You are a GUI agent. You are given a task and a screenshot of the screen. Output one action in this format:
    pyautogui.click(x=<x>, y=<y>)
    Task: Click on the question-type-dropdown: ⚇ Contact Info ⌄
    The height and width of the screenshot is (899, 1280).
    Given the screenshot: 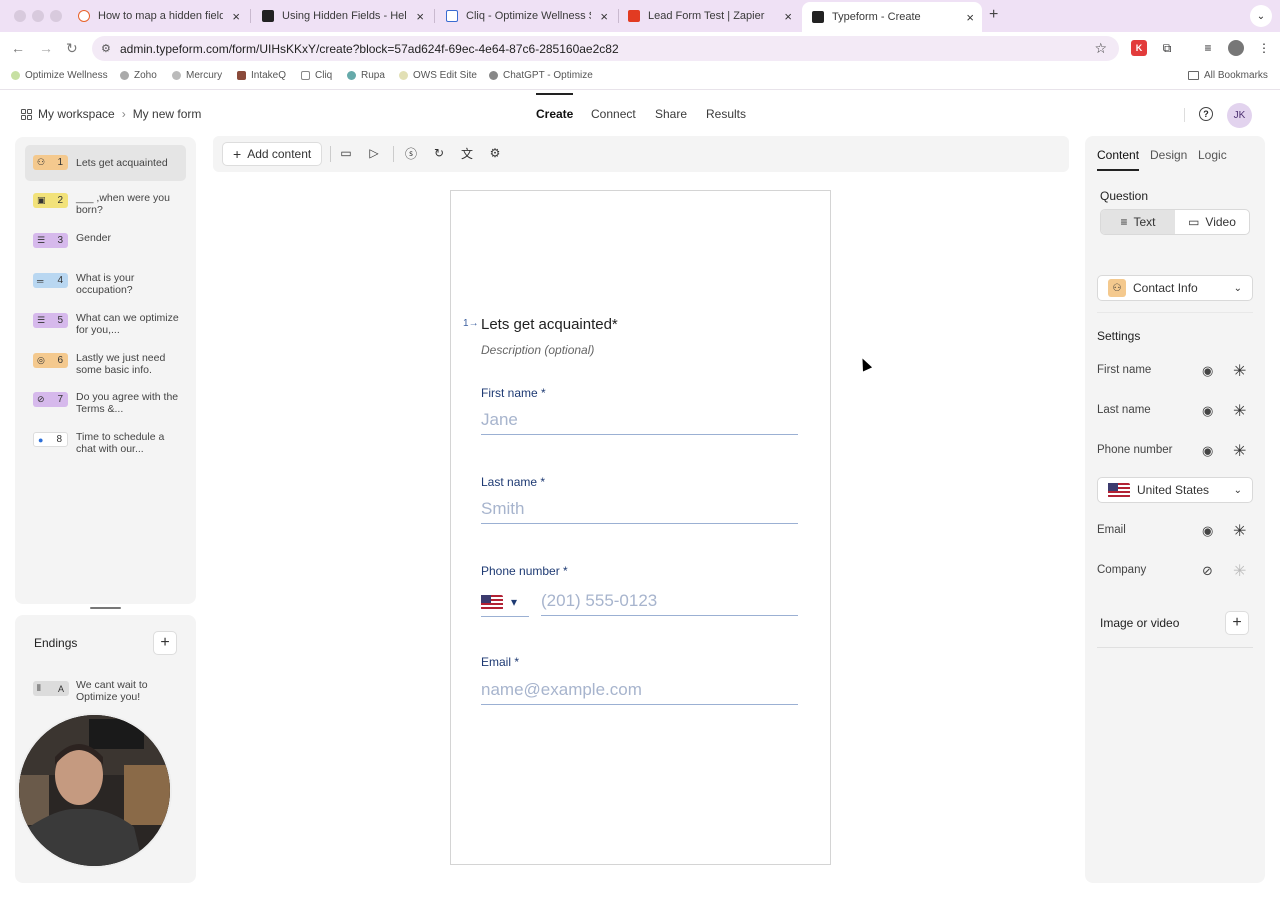 What is the action you would take?
    pyautogui.click(x=1175, y=288)
    